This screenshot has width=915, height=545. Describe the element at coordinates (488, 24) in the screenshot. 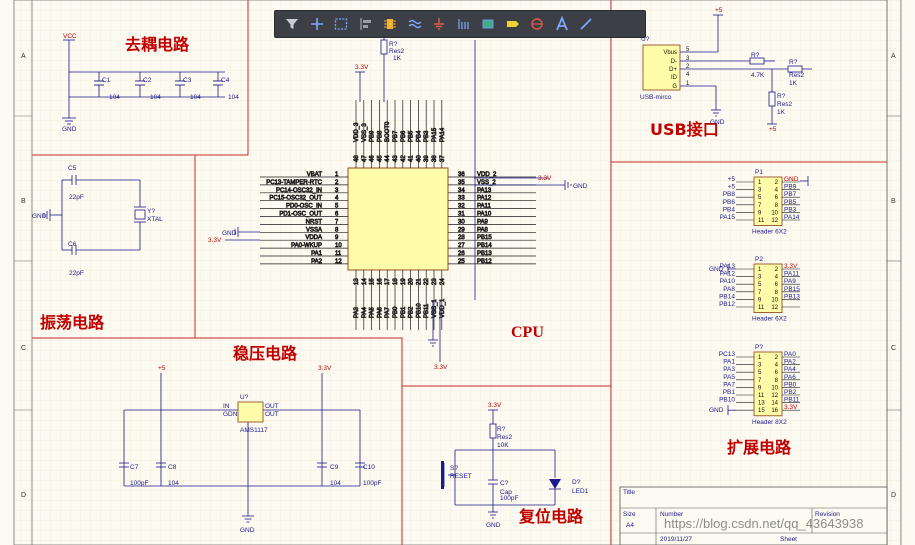

I see `sheet-symbol-icon` at that location.